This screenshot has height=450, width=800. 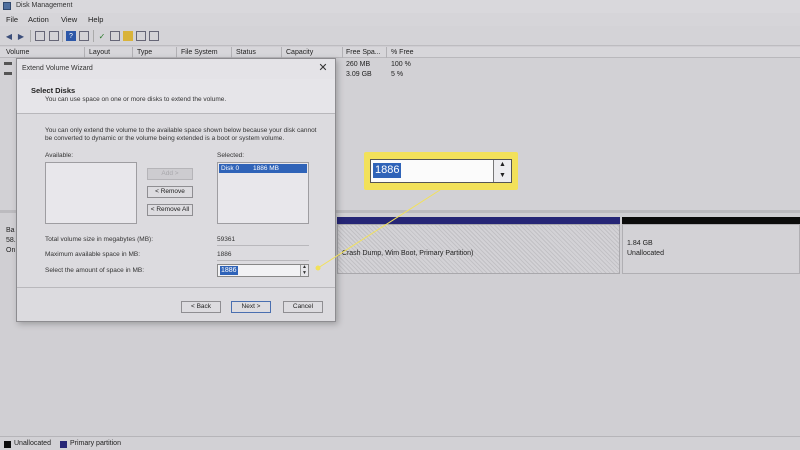 What do you see at coordinates (93, 254) in the screenshot?
I see `max-space-label: Maximum available space in MB:` at bounding box center [93, 254].